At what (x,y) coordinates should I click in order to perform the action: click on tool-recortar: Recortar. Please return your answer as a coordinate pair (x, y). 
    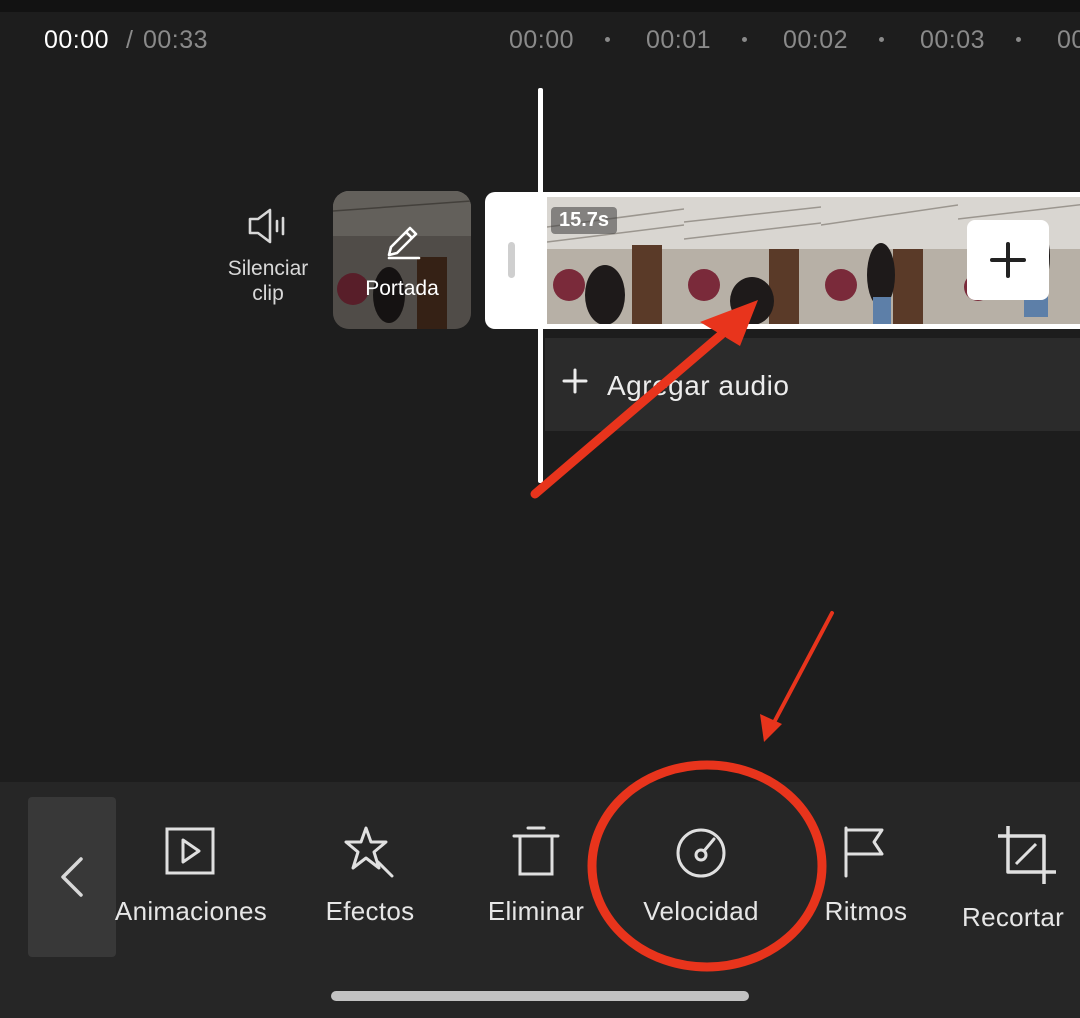
    Looking at the image, I should click on (1021, 877).